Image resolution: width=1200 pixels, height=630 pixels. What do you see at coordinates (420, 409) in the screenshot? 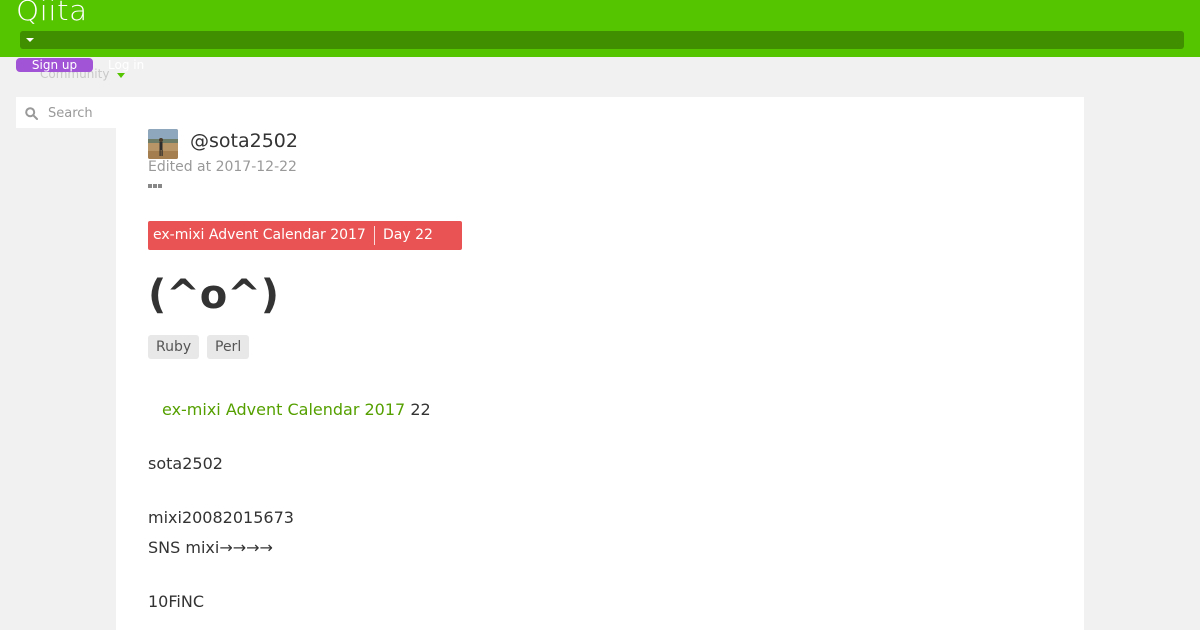
I see `calendar-day-text: 22` at bounding box center [420, 409].